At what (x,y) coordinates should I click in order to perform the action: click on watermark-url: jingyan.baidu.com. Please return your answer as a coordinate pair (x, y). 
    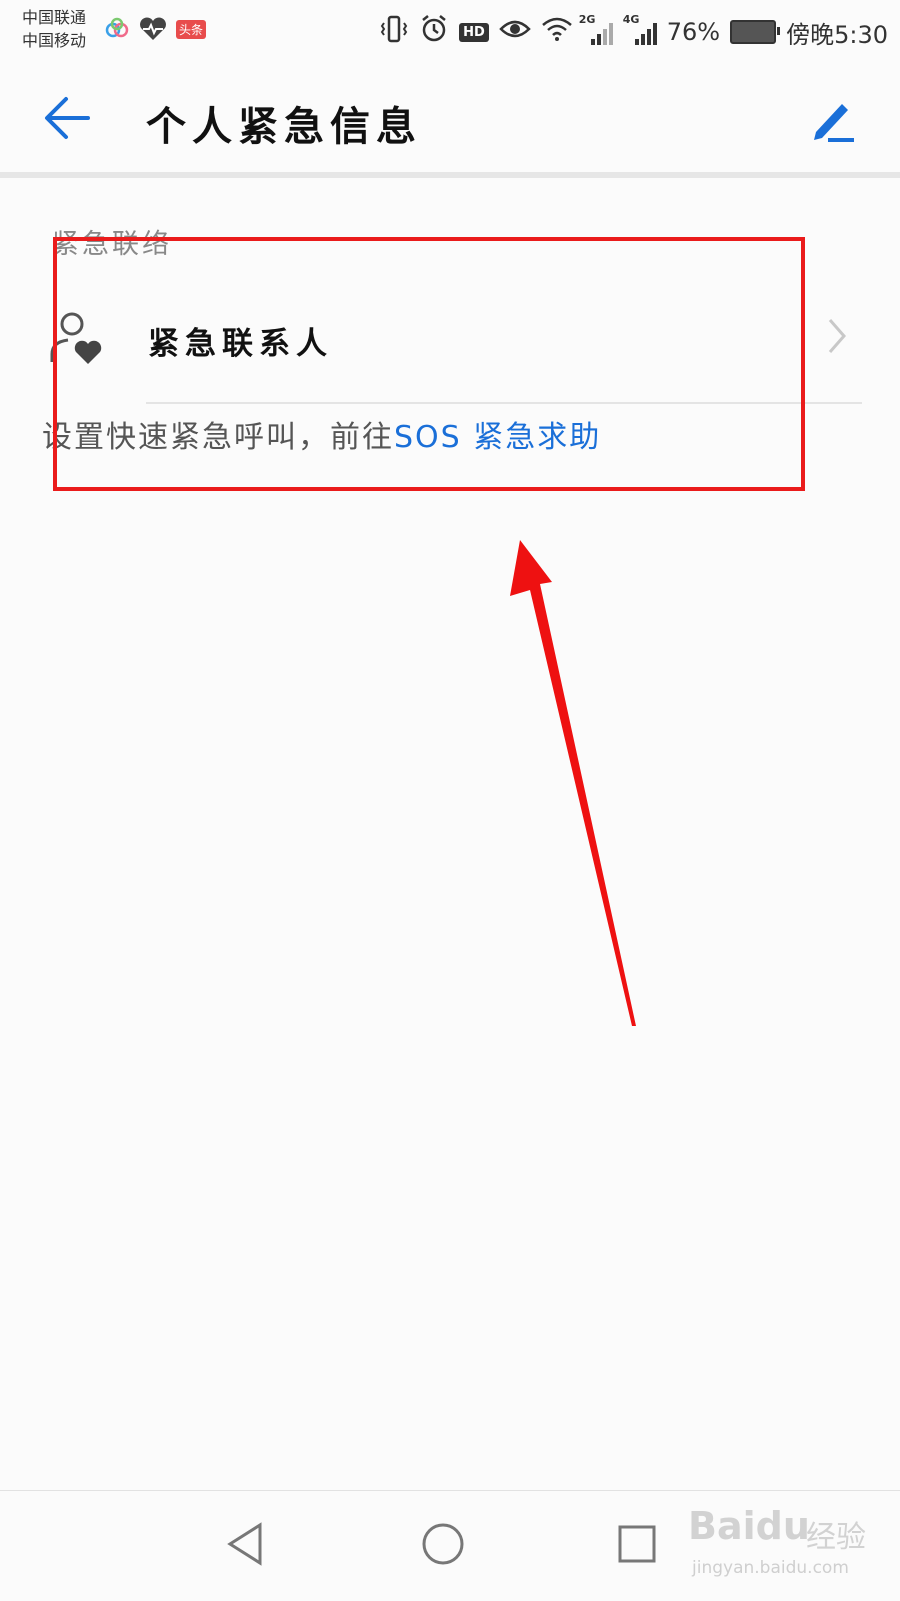
    Looking at the image, I should click on (770, 1568).